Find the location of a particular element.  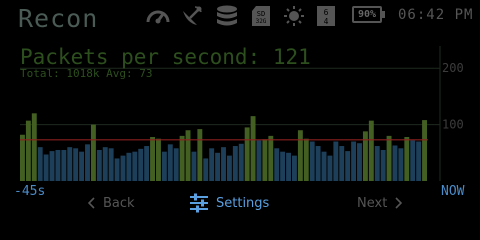

back-button: Back is located at coordinates (111, 203).